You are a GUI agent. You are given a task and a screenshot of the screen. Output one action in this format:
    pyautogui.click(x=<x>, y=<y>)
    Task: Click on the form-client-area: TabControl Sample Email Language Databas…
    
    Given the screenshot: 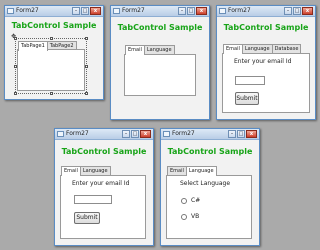 What is the action you would take?
    pyautogui.click(x=266, y=68)
    